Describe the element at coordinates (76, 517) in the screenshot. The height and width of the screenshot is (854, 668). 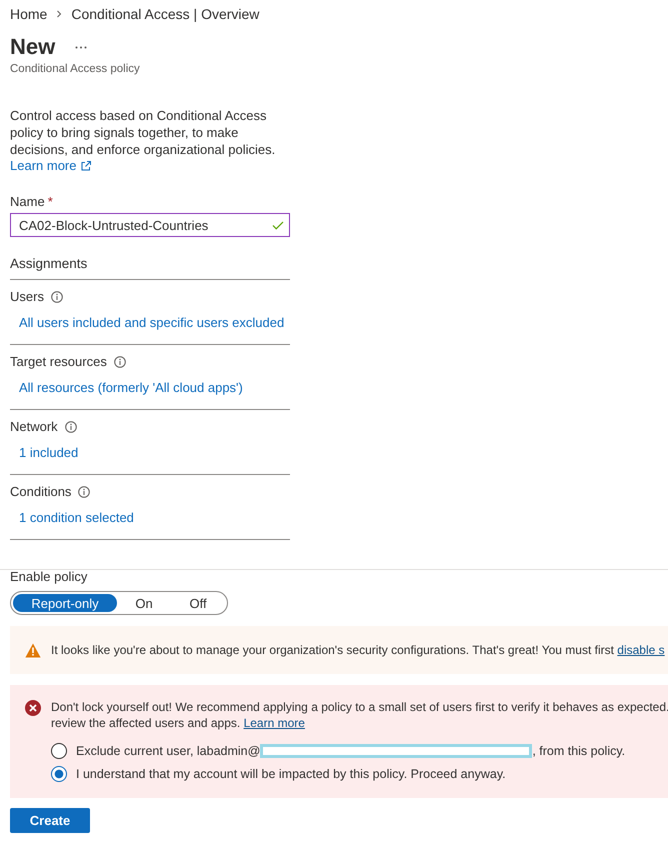
I see `section-link: 1 condition selected` at that location.